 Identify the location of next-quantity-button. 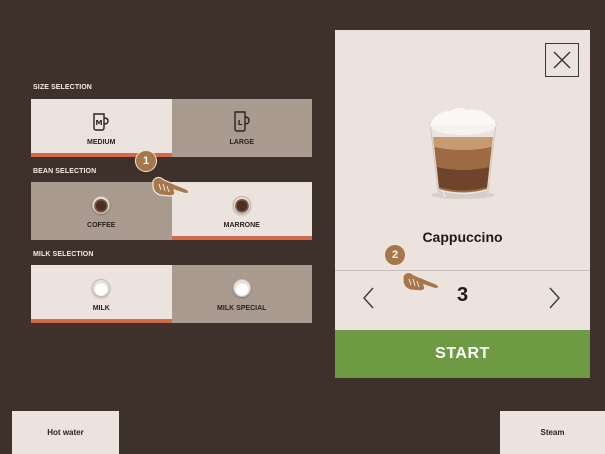
(555, 300).